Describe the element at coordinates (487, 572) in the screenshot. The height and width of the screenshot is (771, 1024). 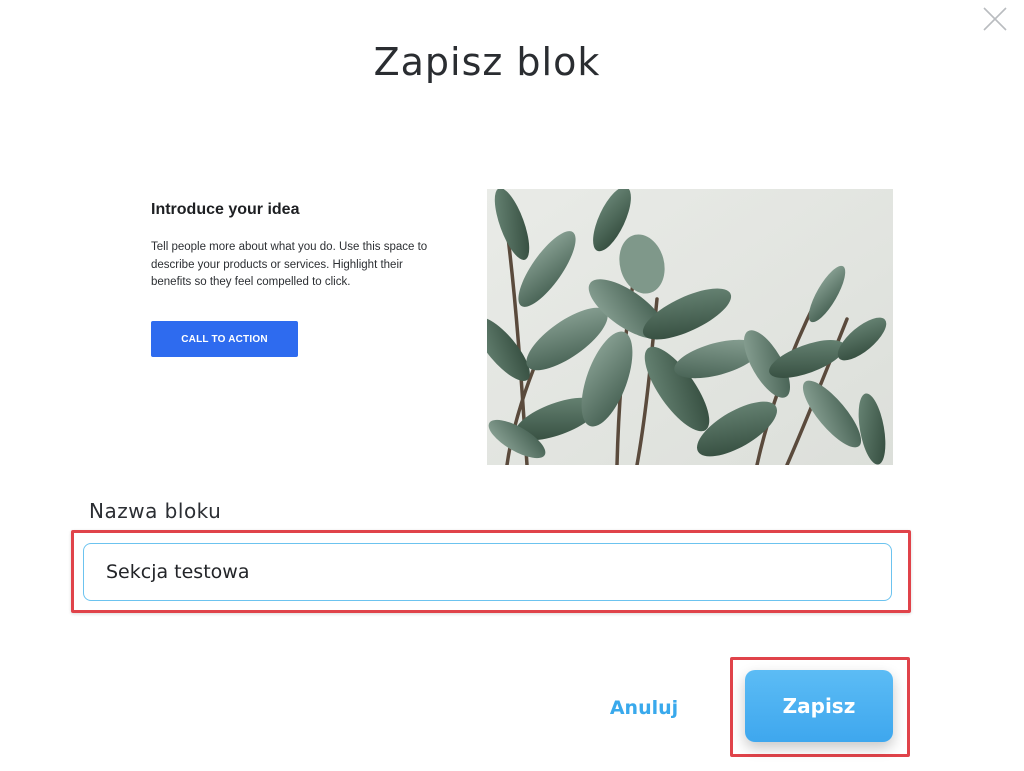
I see `block-name-input` at that location.